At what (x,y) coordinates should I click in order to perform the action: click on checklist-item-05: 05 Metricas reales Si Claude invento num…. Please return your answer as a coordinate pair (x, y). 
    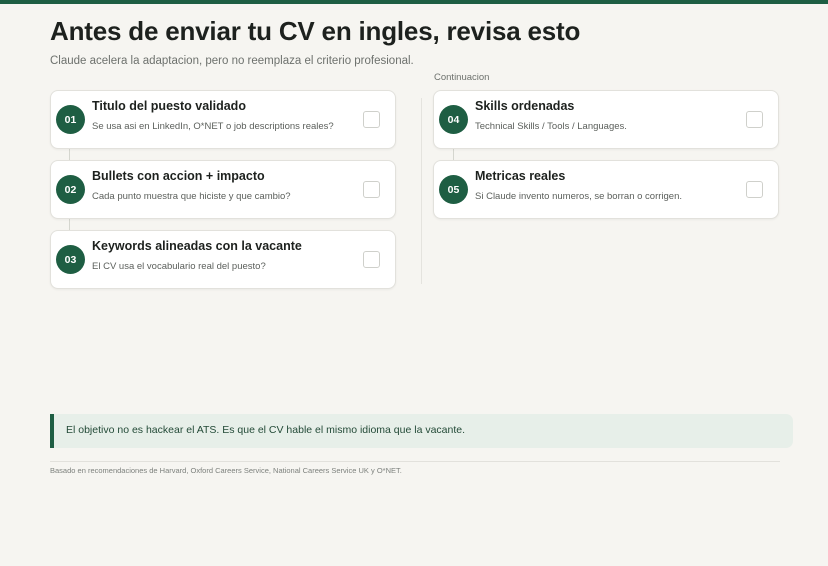
    Looking at the image, I should click on (606, 189).